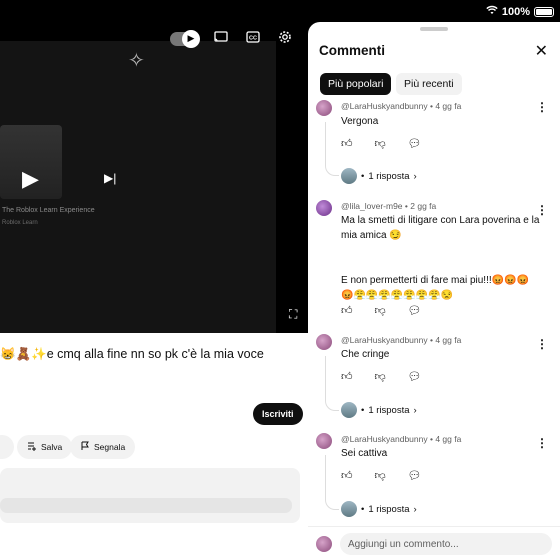  What do you see at coordinates (85, 447) in the screenshot?
I see `flag-icon` at bounding box center [85, 447].